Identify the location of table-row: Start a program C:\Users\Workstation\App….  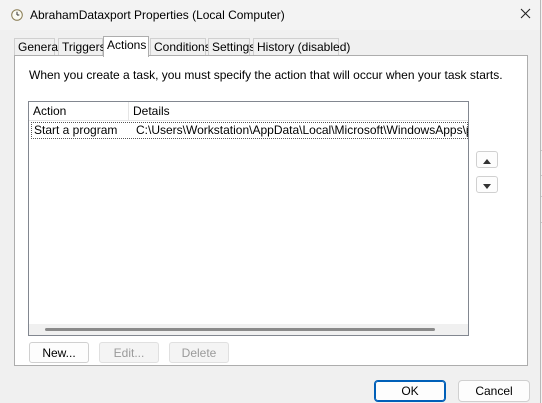
(249, 130).